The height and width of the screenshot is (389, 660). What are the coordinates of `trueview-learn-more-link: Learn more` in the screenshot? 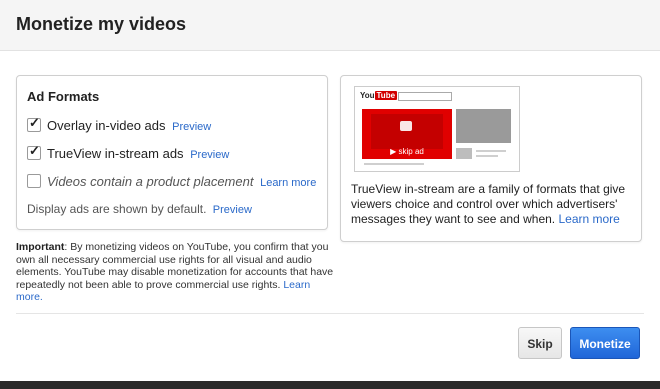 It's located at (588, 219).